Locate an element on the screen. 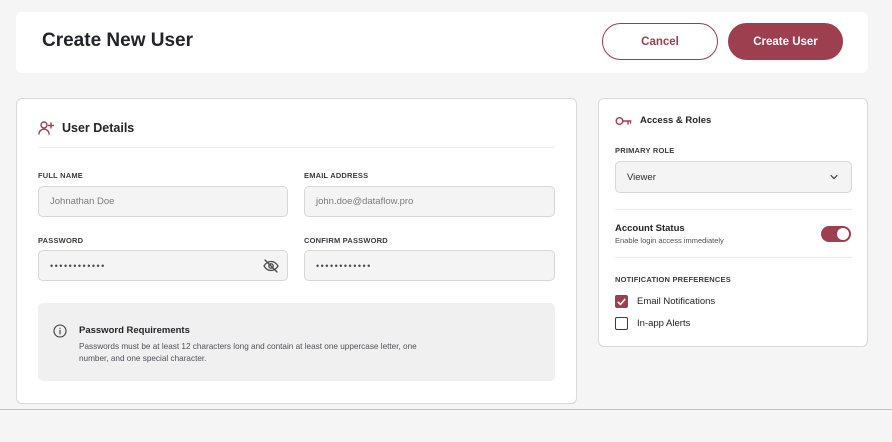  user-details-header: User Details is located at coordinates (86, 128).